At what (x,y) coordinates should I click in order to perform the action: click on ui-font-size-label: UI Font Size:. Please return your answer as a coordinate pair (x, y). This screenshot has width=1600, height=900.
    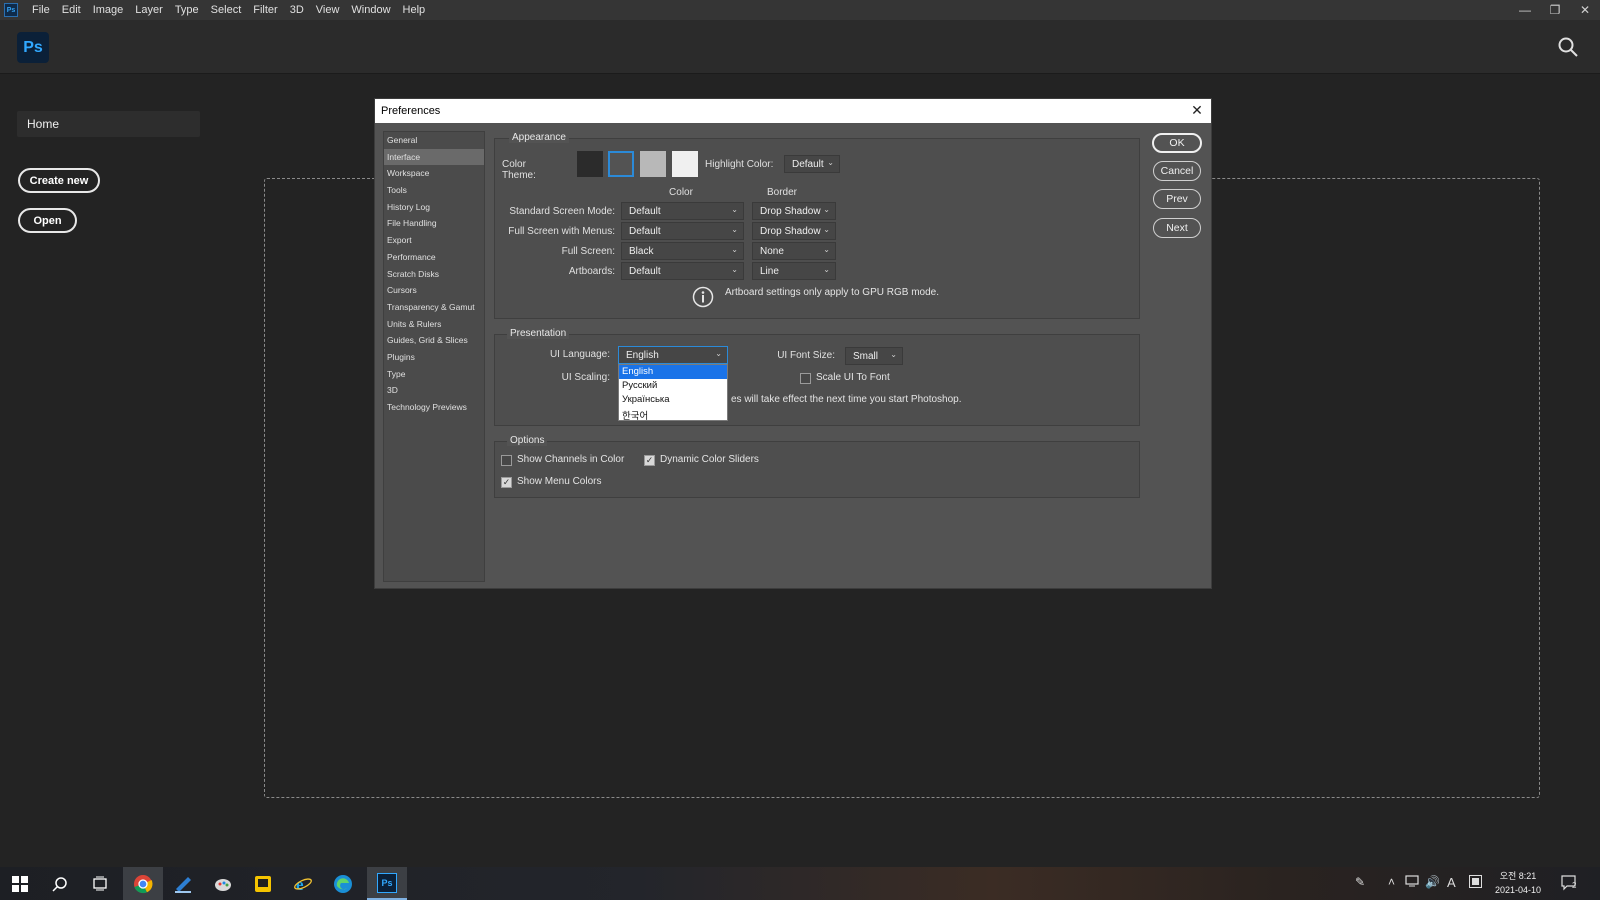
    Looking at the image, I should click on (806, 355).